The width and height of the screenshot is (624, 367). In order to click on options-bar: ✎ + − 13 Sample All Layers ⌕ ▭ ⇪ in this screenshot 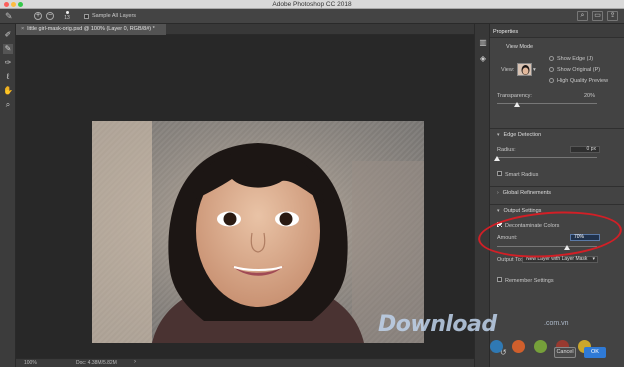, I will do `click(312, 16)`.